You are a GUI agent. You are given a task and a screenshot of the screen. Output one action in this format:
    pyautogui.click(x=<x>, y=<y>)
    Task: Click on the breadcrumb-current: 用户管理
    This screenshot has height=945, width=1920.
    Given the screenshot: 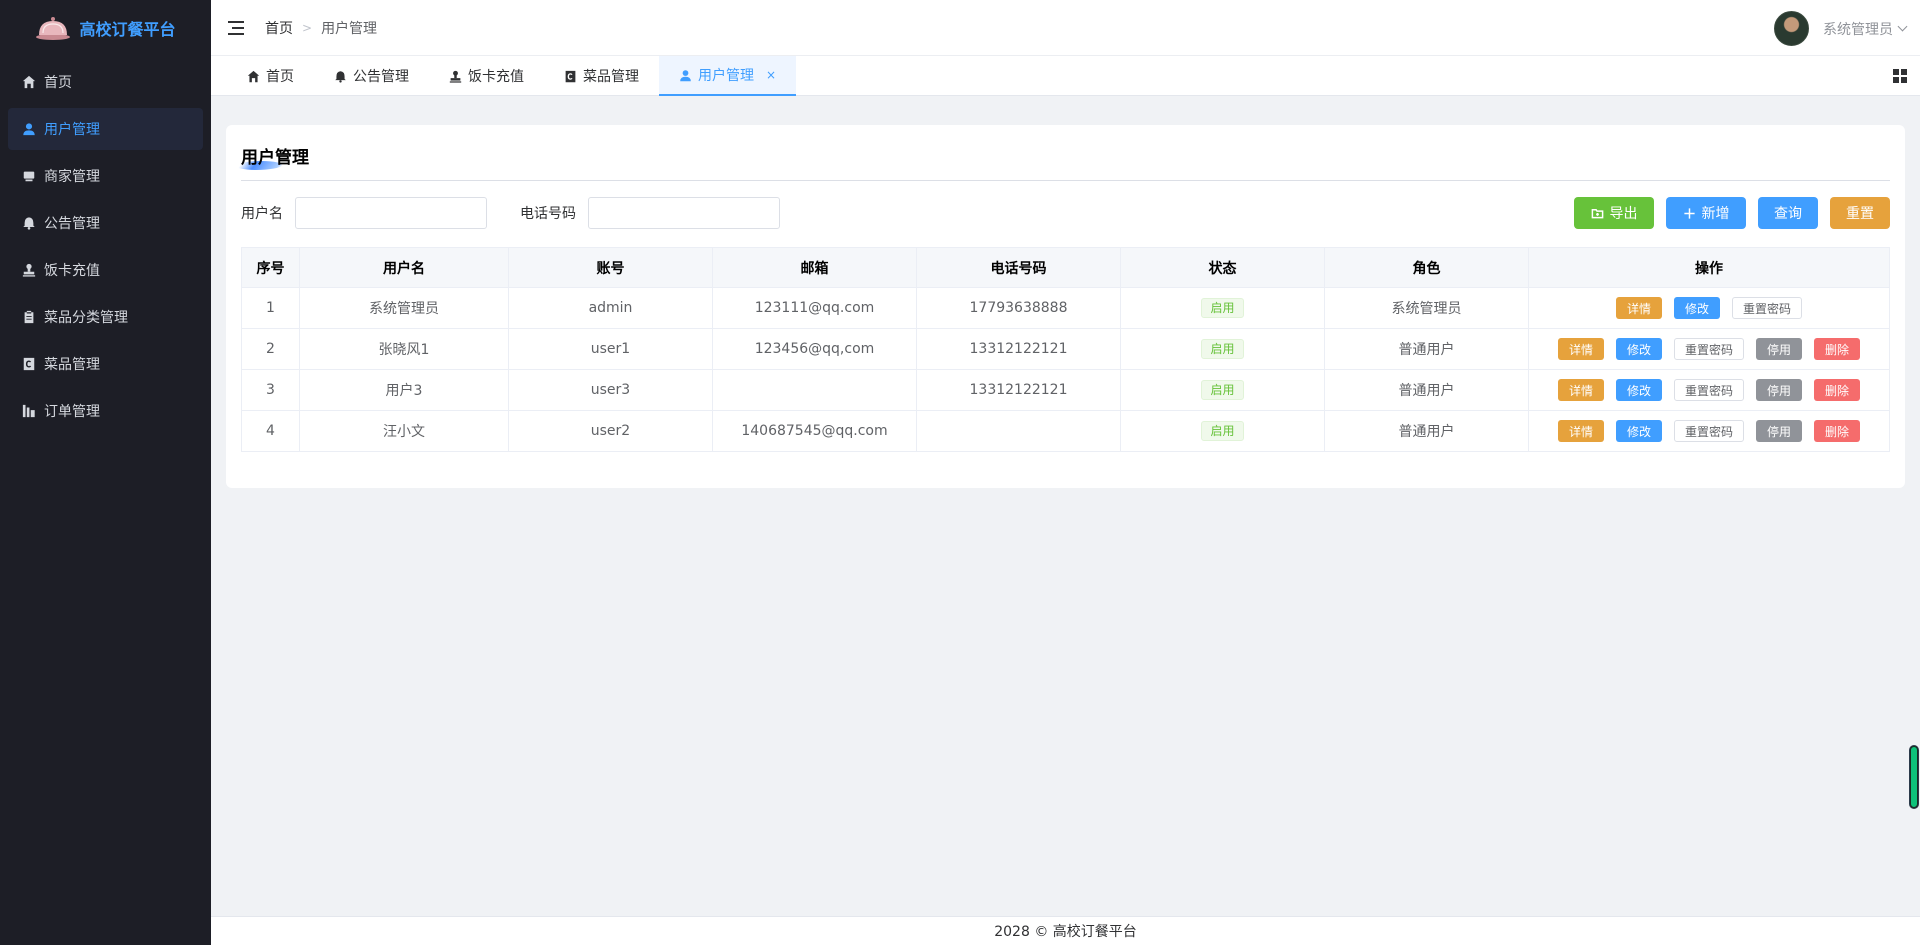 What is the action you would take?
    pyautogui.click(x=349, y=28)
    